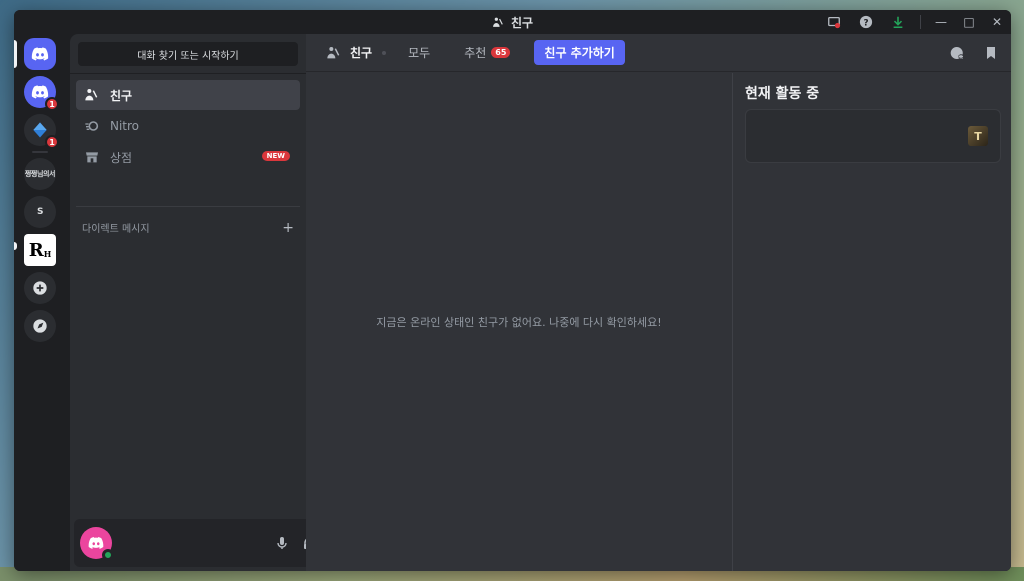 The width and height of the screenshot is (1024, 581). What do you see at coordinates (47, 254) in the screenshot?
I see `server-sublabel: H` at bounding box center [47, 254].